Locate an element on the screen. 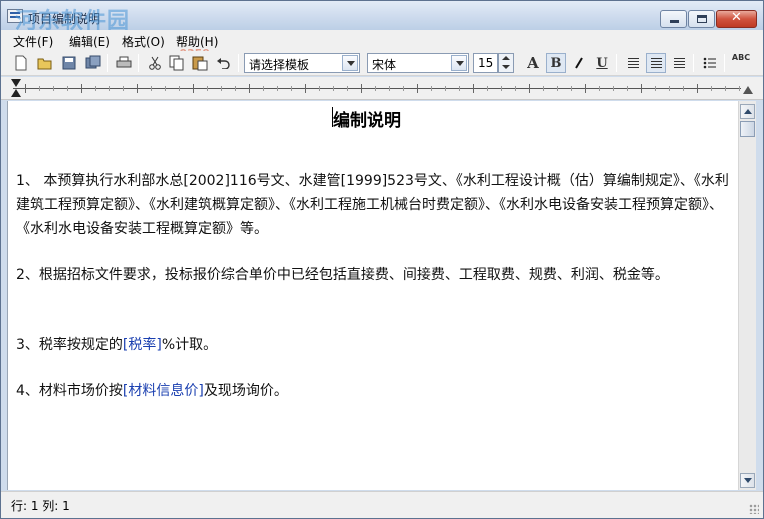  menu-file: 文件(F) is located at coordinates (33, 41).